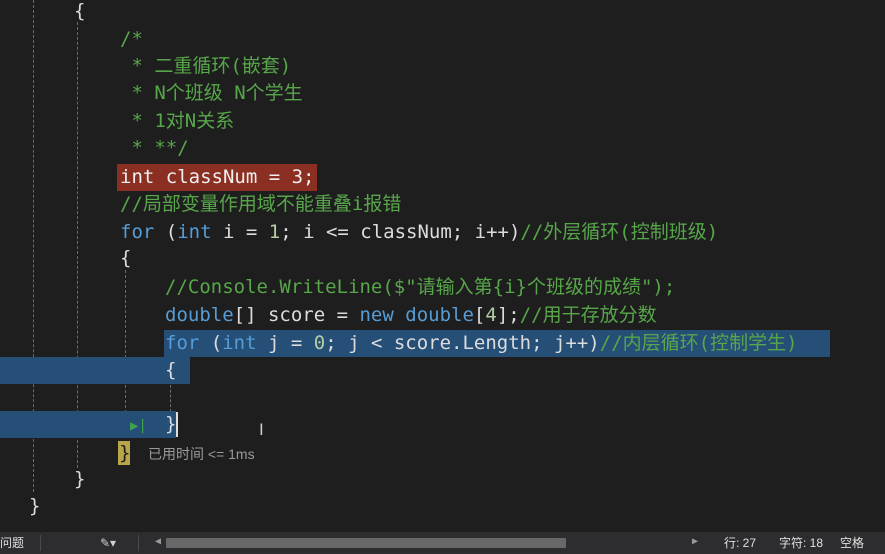 This screenshot has height=554, width=885. Describe the element at coordinates (508, 315) in the screenshot. I see `code-text: ];` at that location.